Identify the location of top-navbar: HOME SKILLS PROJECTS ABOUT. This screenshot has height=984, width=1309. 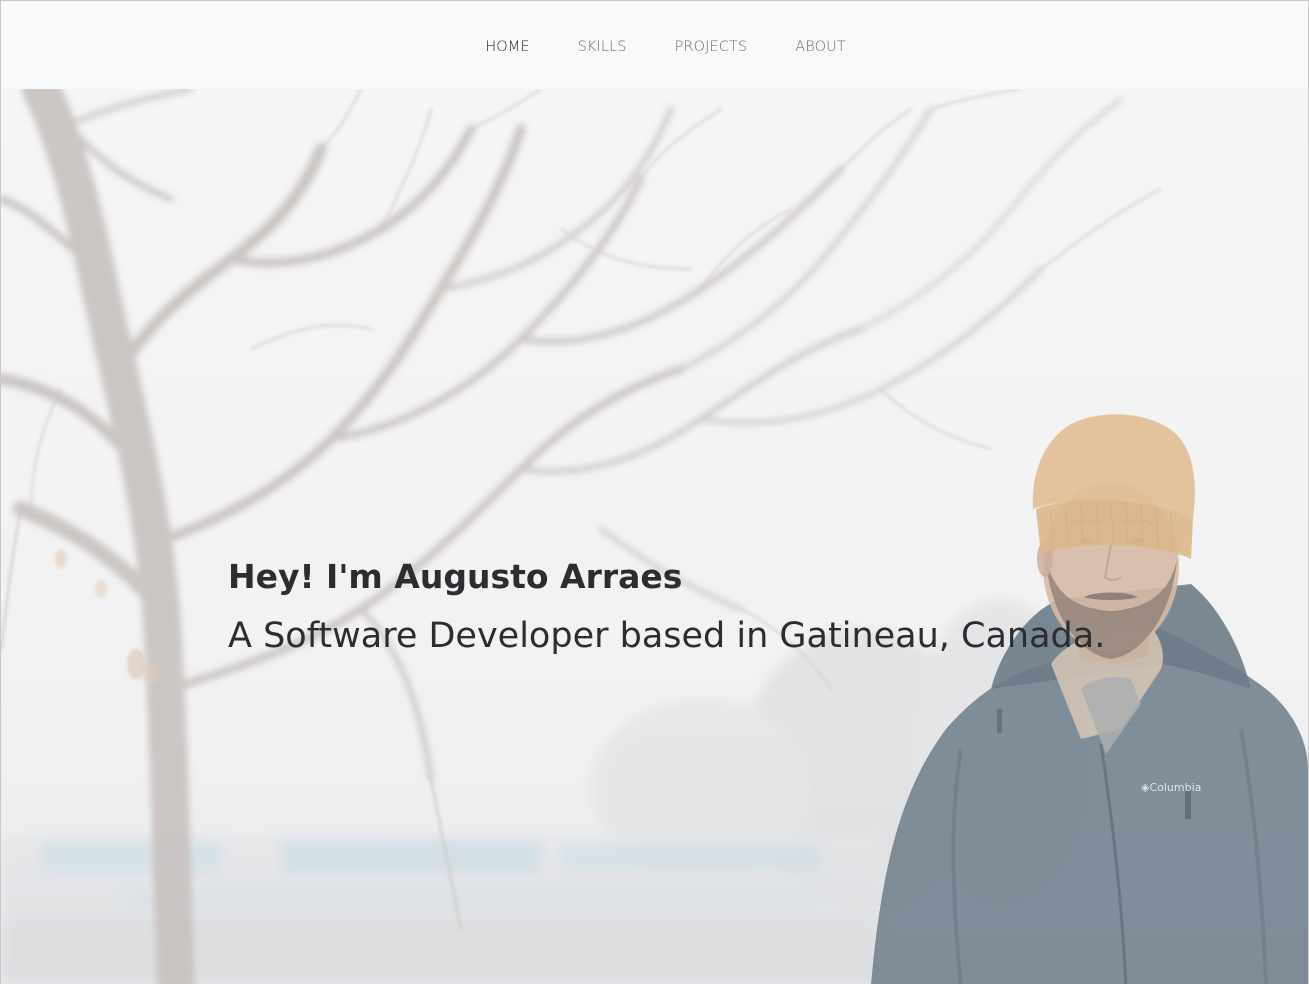
(654, 45).